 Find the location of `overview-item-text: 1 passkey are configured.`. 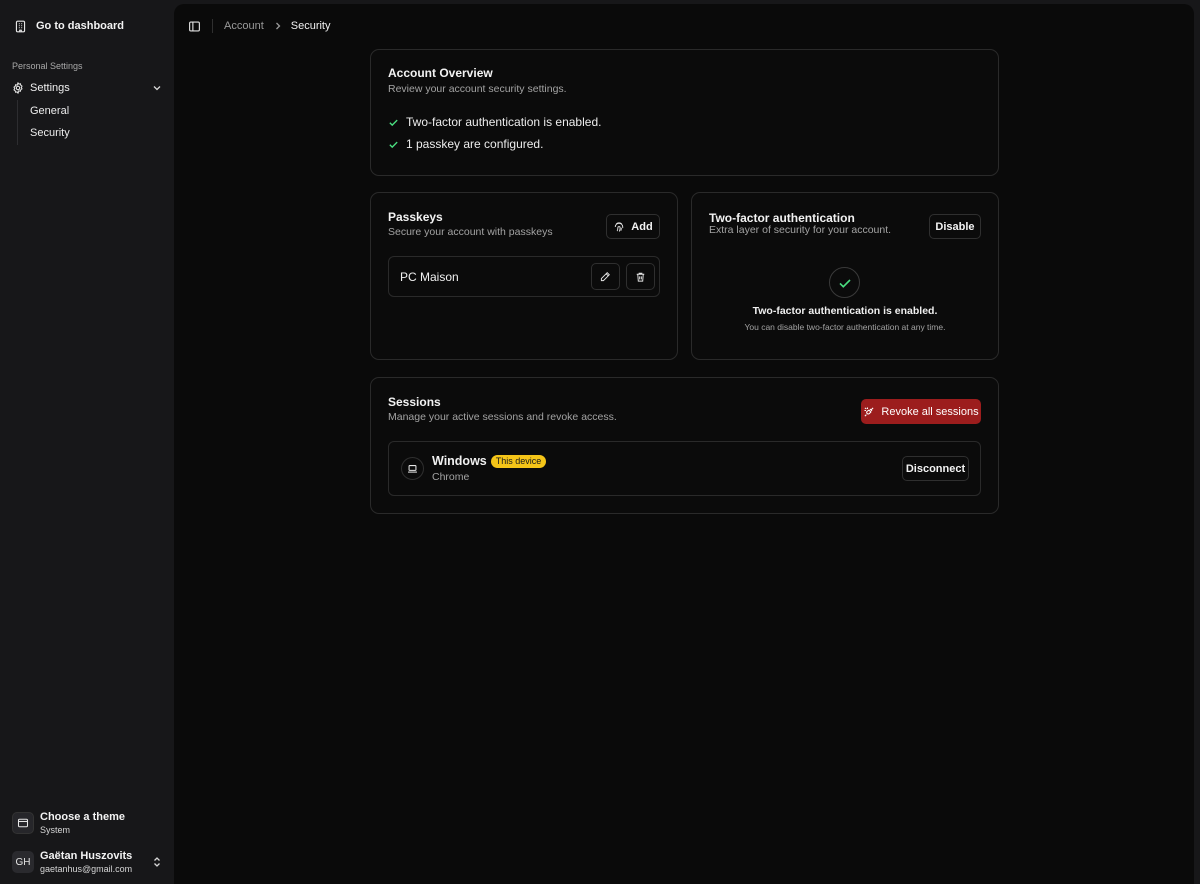

overview-item-text: 1 passkey are configured. is located at coordinates (475, 144).